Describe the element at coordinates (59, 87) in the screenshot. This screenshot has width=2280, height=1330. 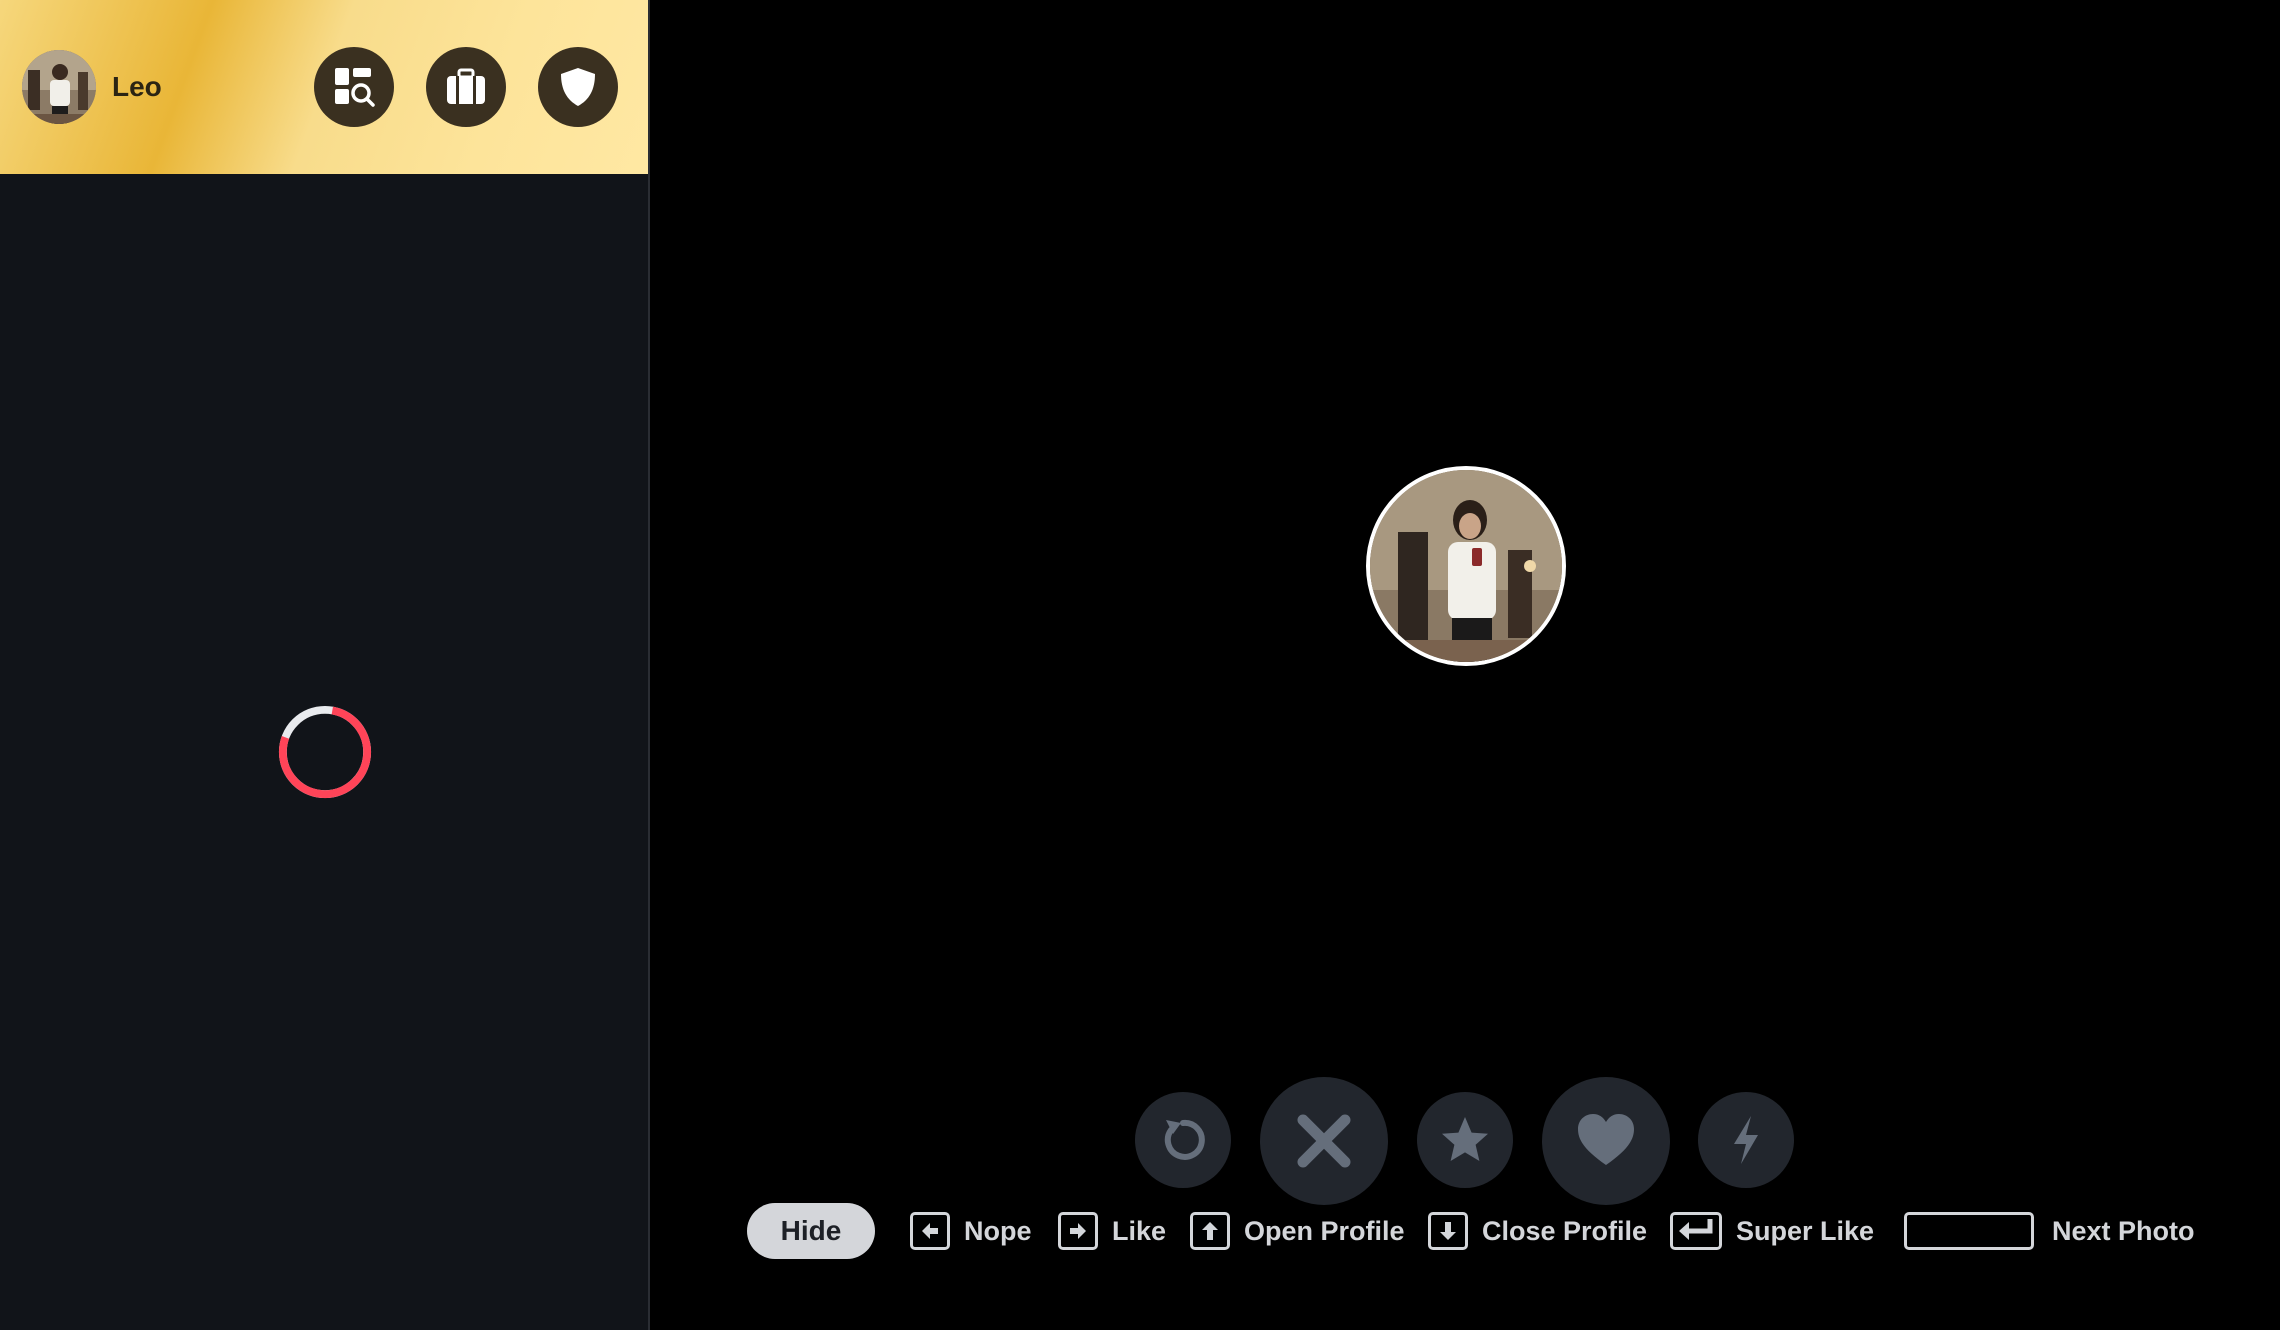
I see `user-avatar` at that location.